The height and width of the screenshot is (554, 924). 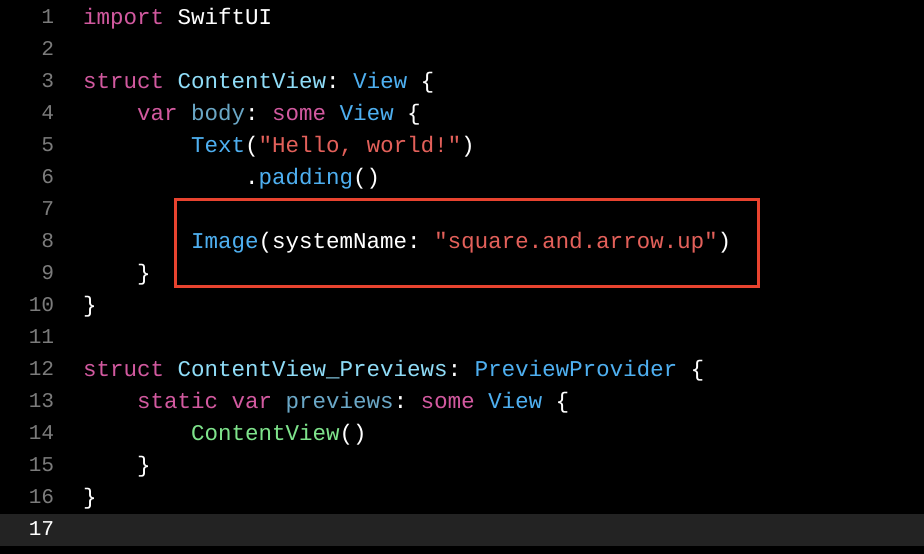 What do you see at coordinates (47, 242) in the screenshot?
I see `line-number: 8` at bounding box center [47, 242].